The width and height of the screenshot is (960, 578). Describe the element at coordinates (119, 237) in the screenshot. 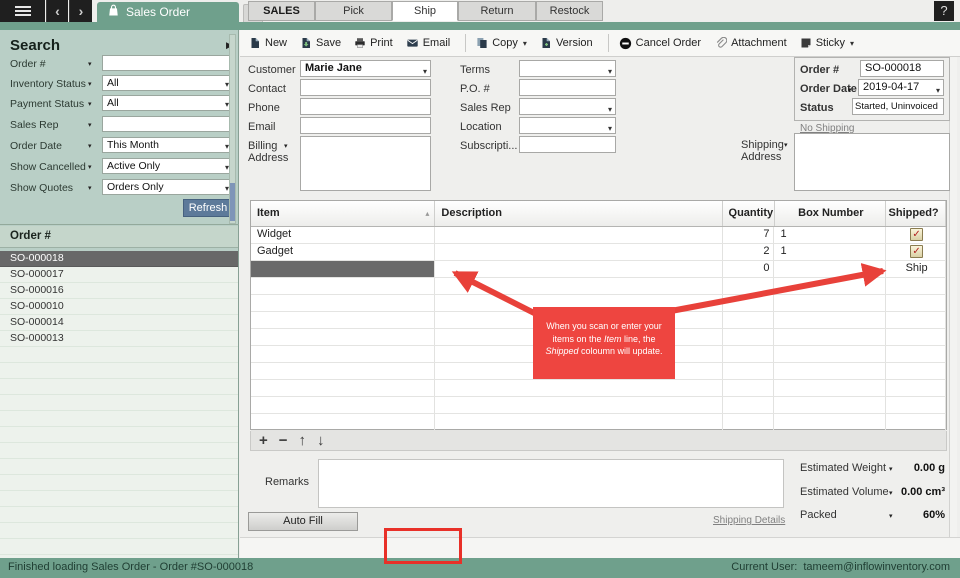

I see `order-list-header: Order #` at that location.